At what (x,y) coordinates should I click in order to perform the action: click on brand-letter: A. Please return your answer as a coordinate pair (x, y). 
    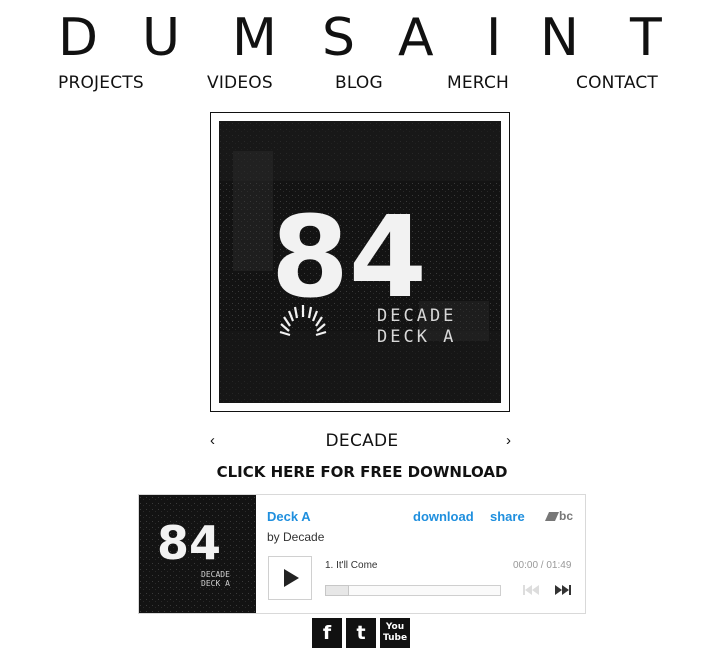
    Looking at the image, I should click on (416, 38).